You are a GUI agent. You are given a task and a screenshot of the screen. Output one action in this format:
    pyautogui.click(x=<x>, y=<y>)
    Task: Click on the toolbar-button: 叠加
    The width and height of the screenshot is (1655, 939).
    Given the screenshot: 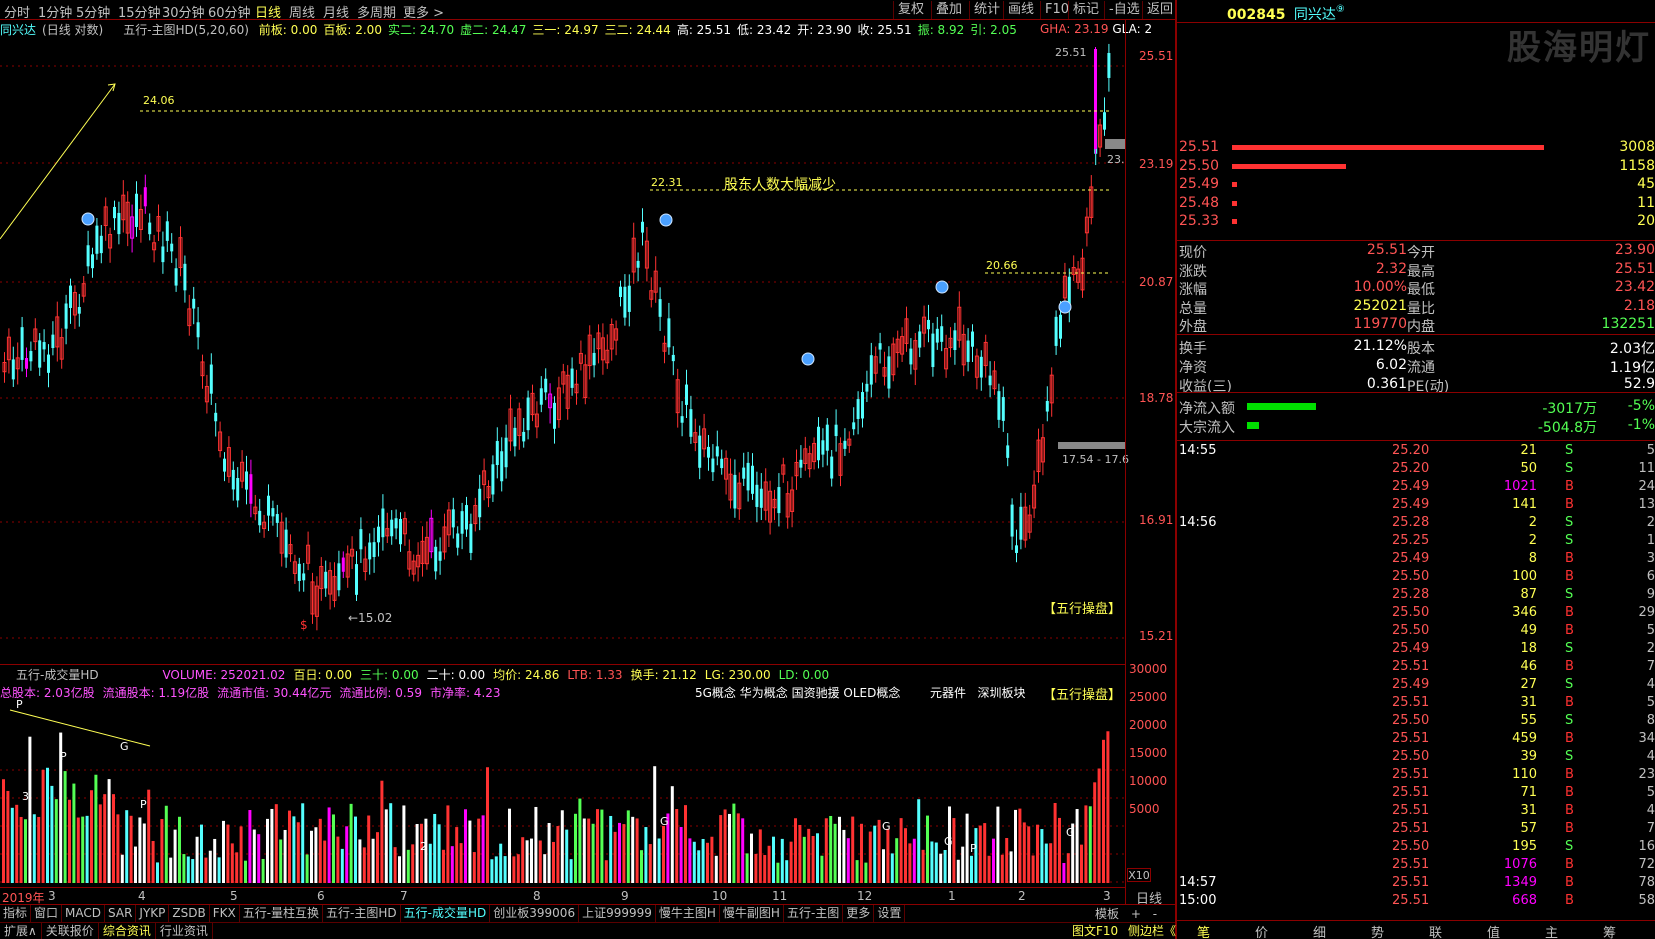 What is the action you would take?
    pyautogui.click(x=948, y=10)
    